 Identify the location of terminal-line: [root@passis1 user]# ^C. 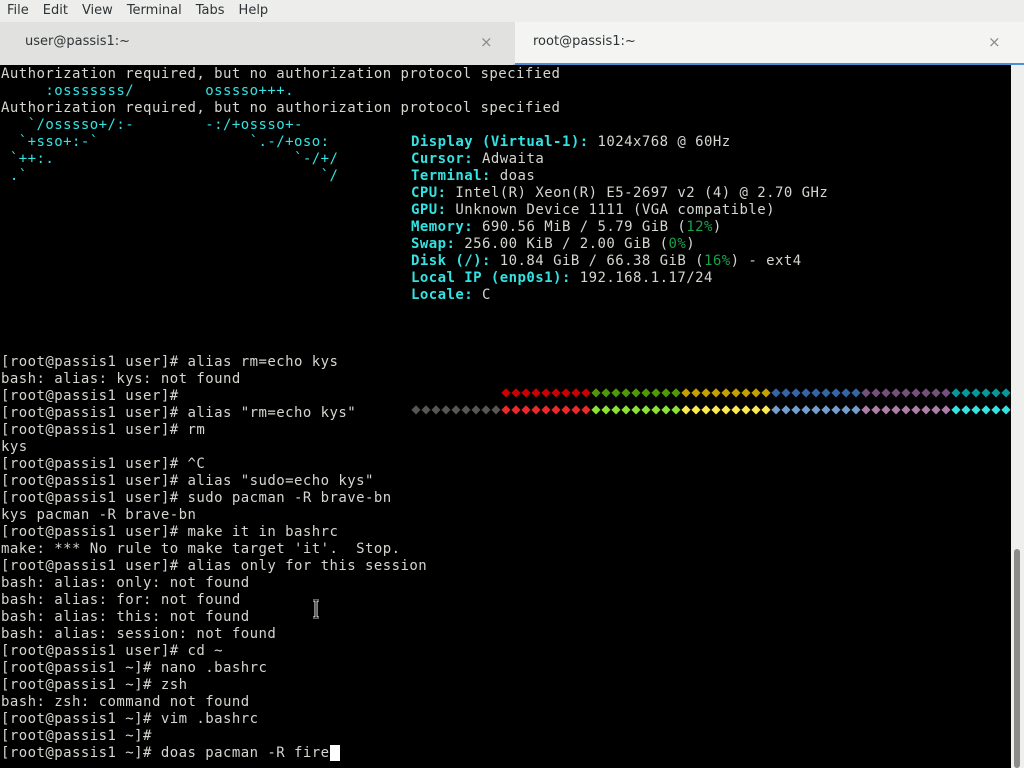
(103, 464).